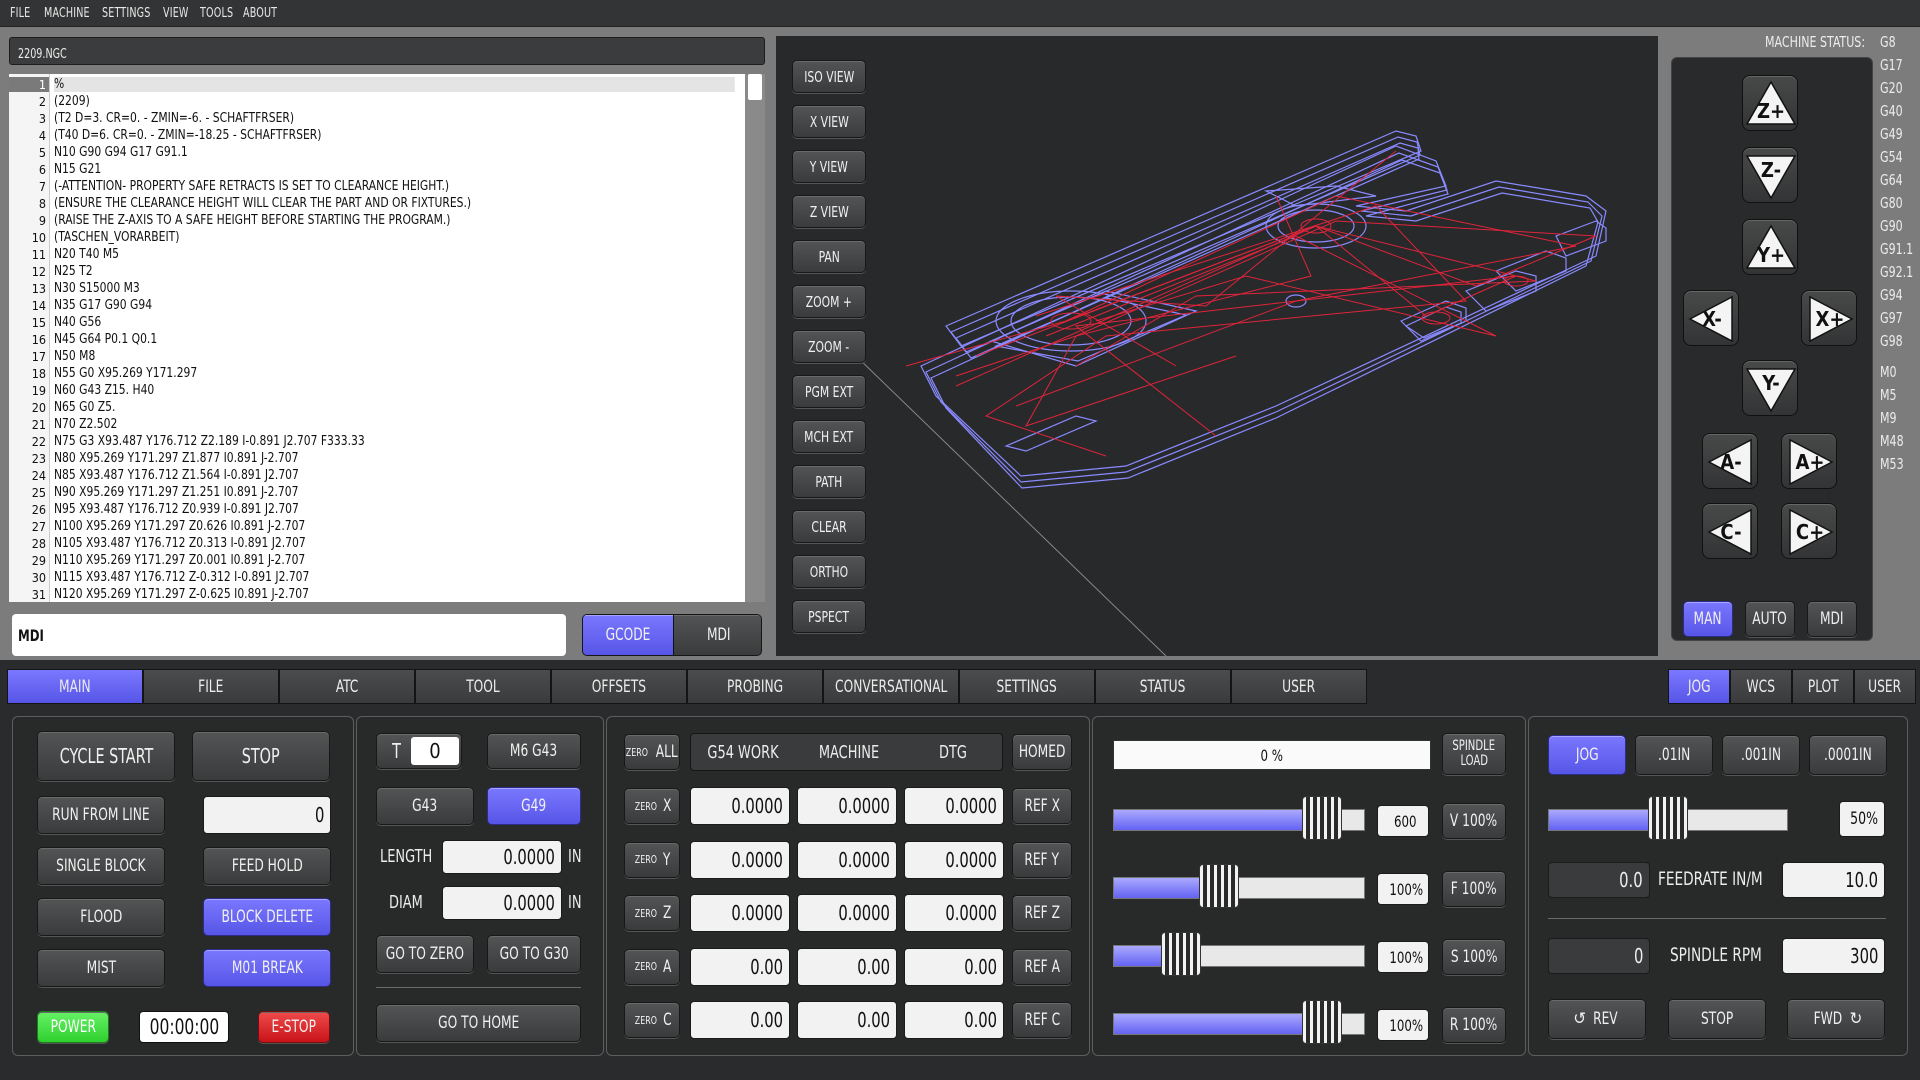 The width and height of the screenshot is (1920, 1080). I want to click on jog-y-plus-button: Y+, so click(1770, 247).